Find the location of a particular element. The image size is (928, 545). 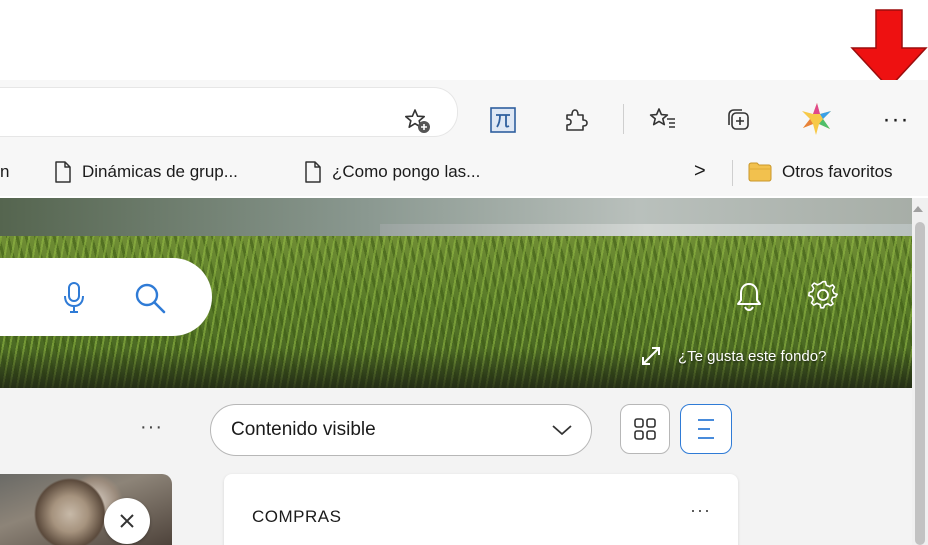

card-title: COMPRAS is located at coordinates (297, 516).